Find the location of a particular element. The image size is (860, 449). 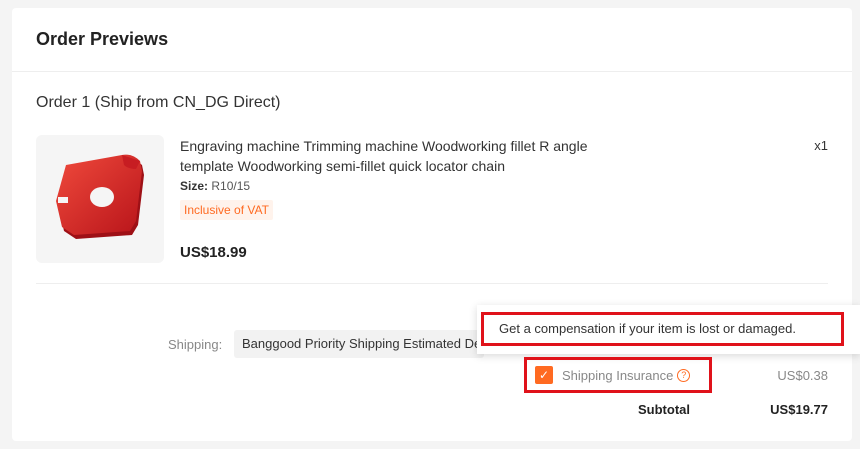

shipping-insurance-option: ✓ Shipping Insurance ? is located at coordinates (618, 375).